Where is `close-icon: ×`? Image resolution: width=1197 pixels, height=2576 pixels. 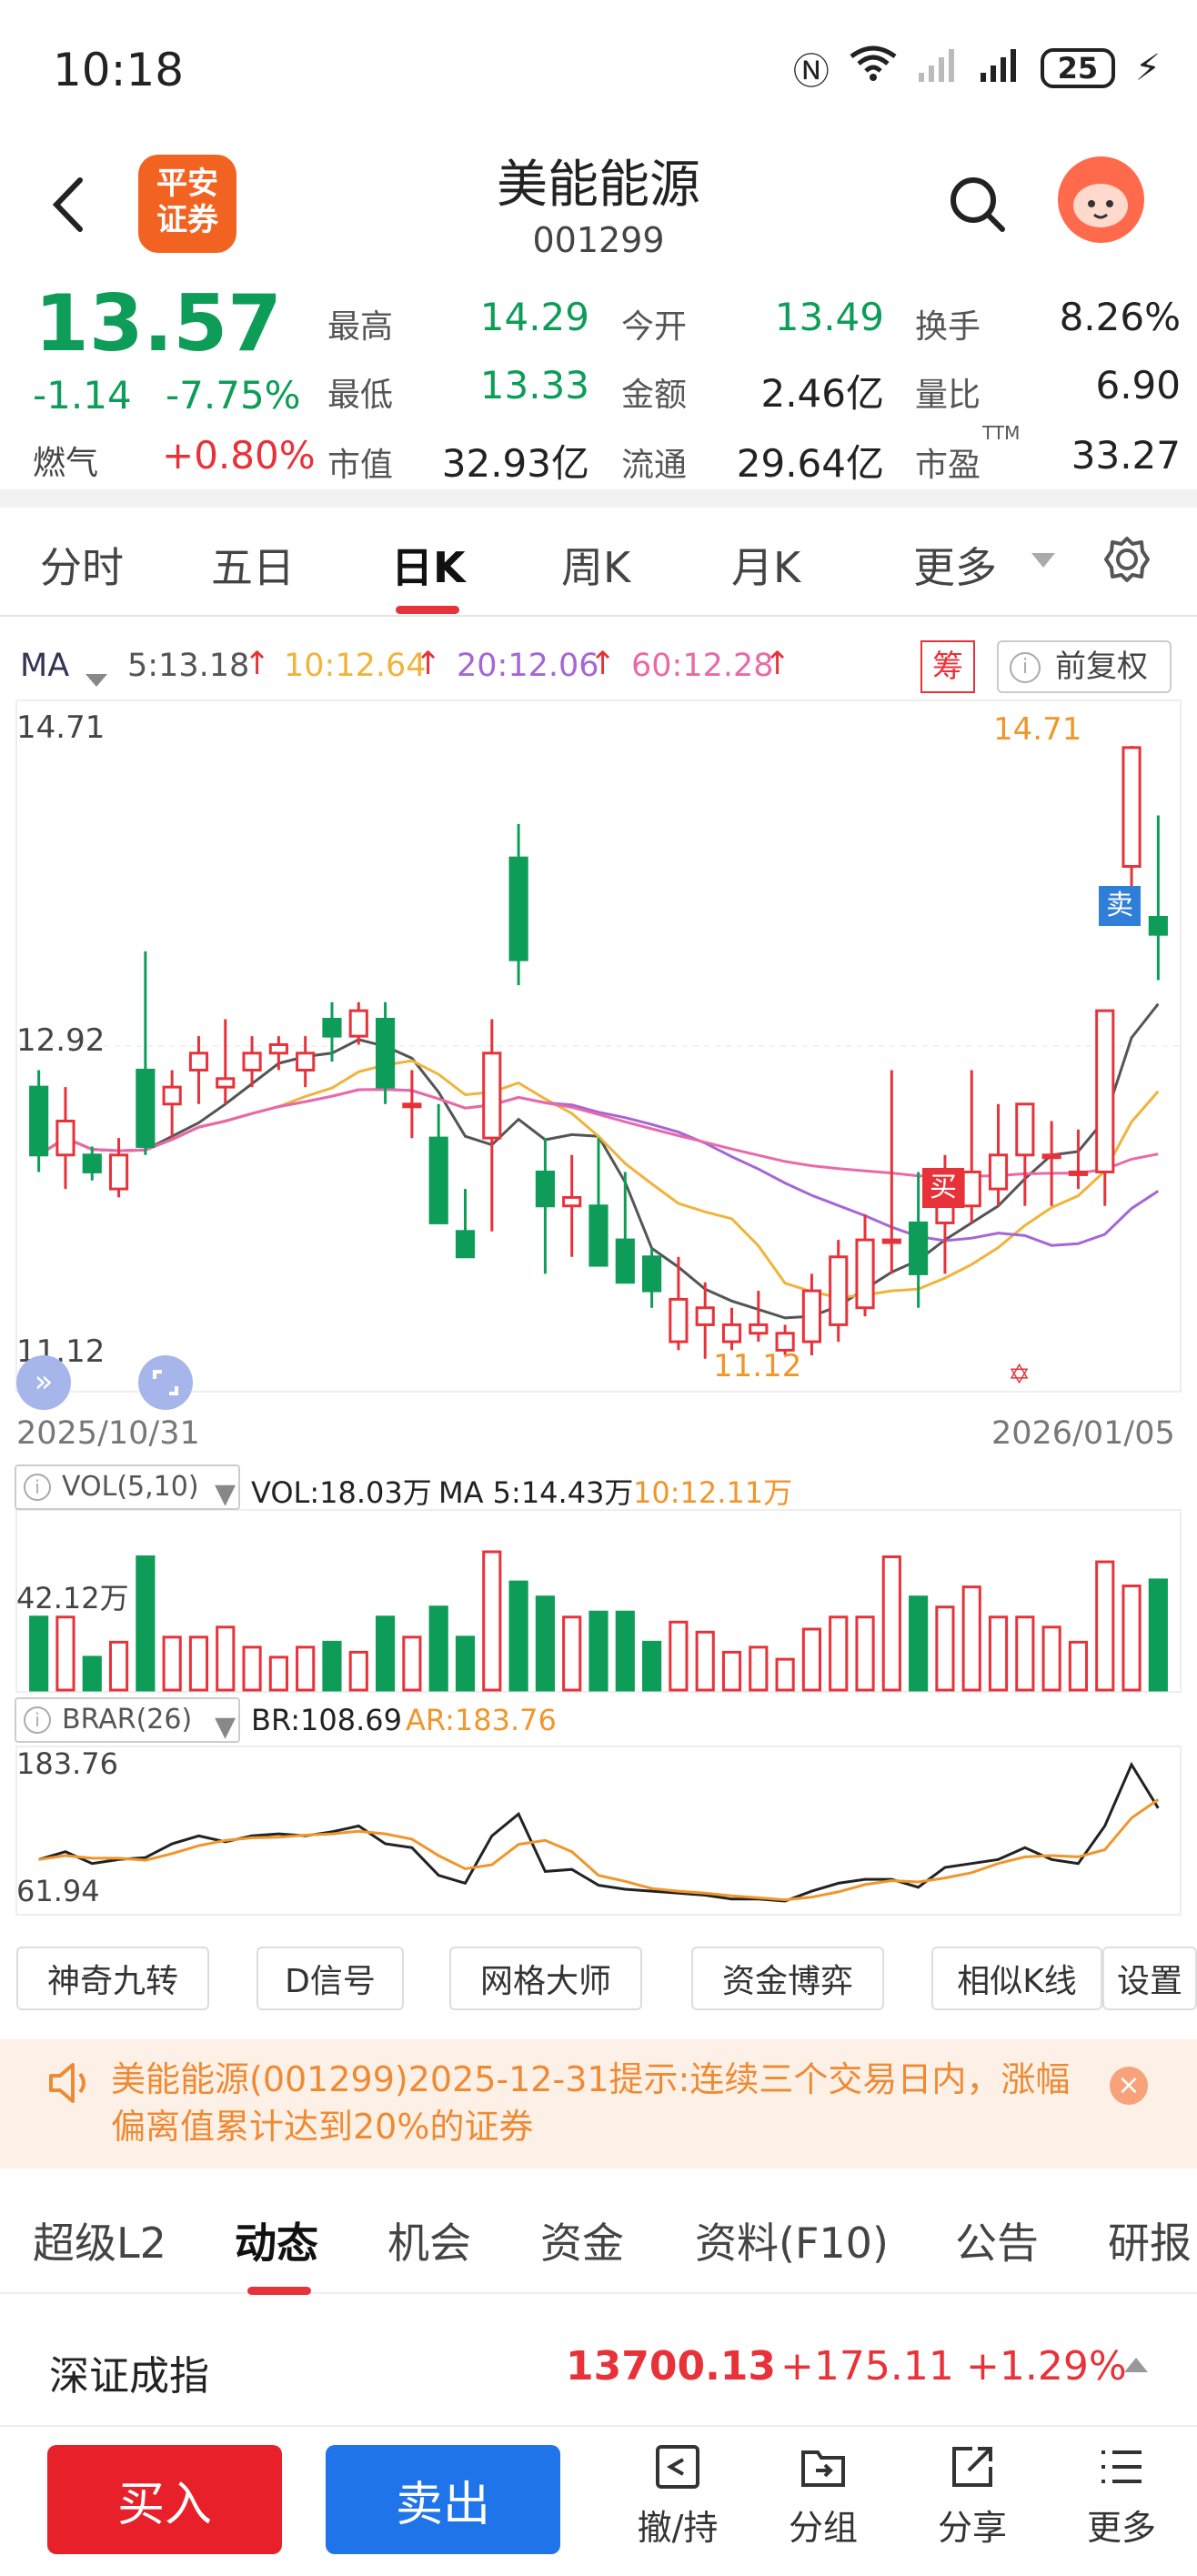
close-icon: × is located at coordinates (1129, 2086).